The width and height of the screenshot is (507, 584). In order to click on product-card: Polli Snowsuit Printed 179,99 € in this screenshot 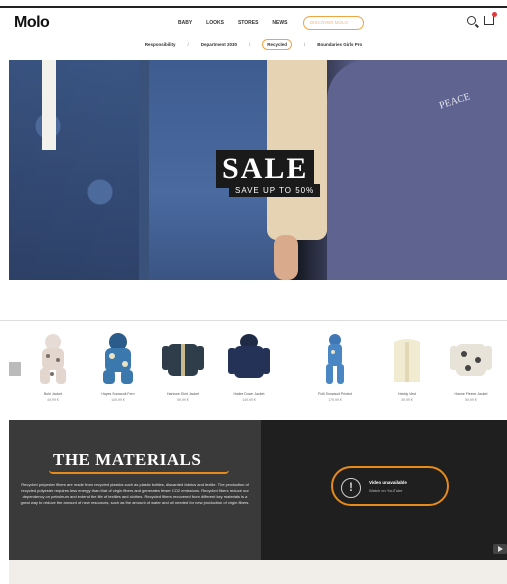, I will do `click(335, 370)`.